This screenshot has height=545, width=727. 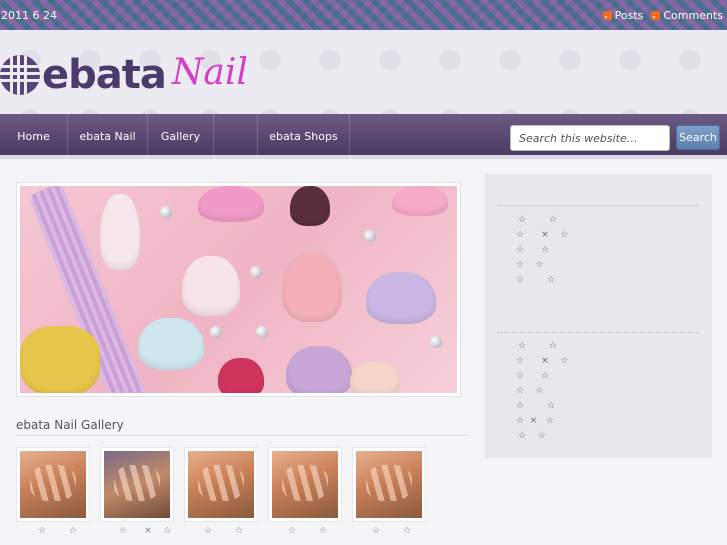 What do you see at coordinates (590, 138) in the screenshot?
I see `search-input` at bounding box center [590, 138].